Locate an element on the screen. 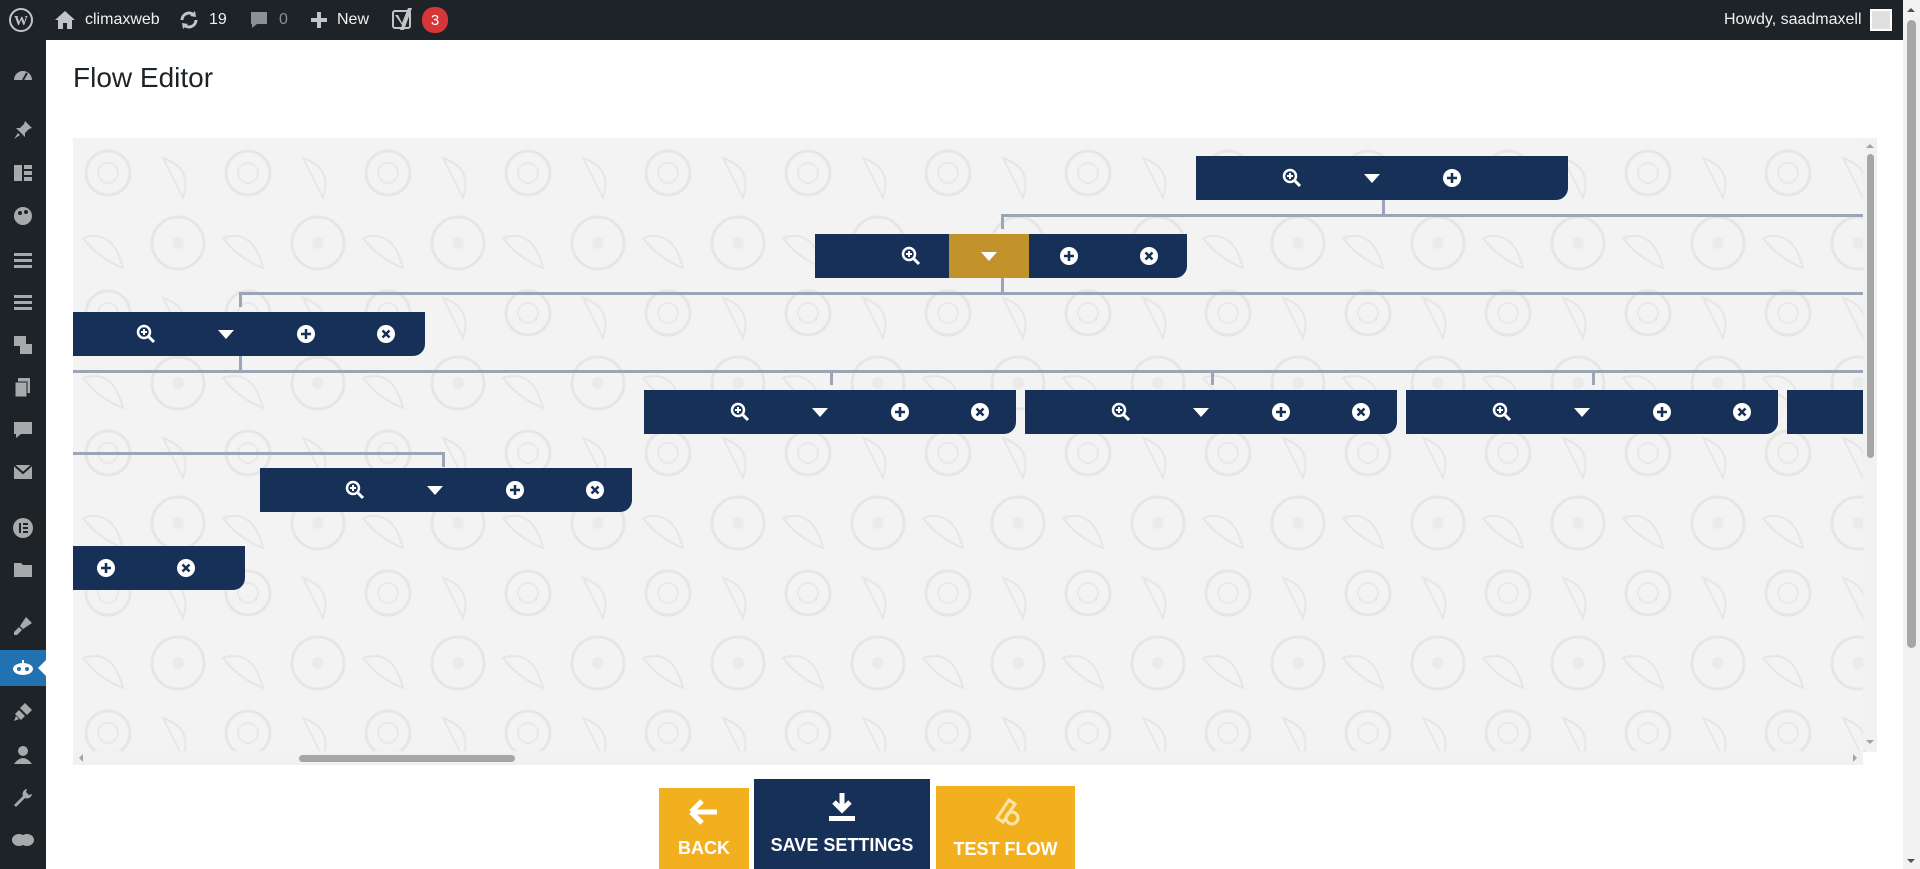 The width and height of the screenshot is (1920, 869). save-settings-label: SAVE SETTINGS is located at coordinates (842, 845).